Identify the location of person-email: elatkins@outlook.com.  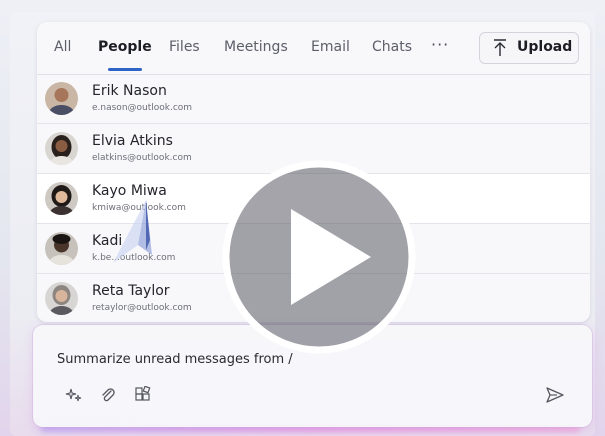
(142, 158).